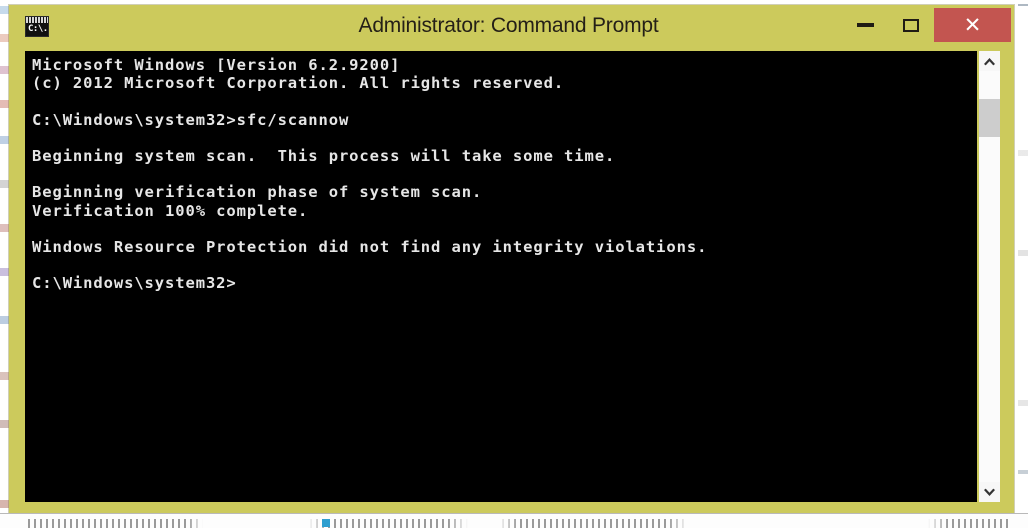  I want to click on maximize-button, so click(911, 25).